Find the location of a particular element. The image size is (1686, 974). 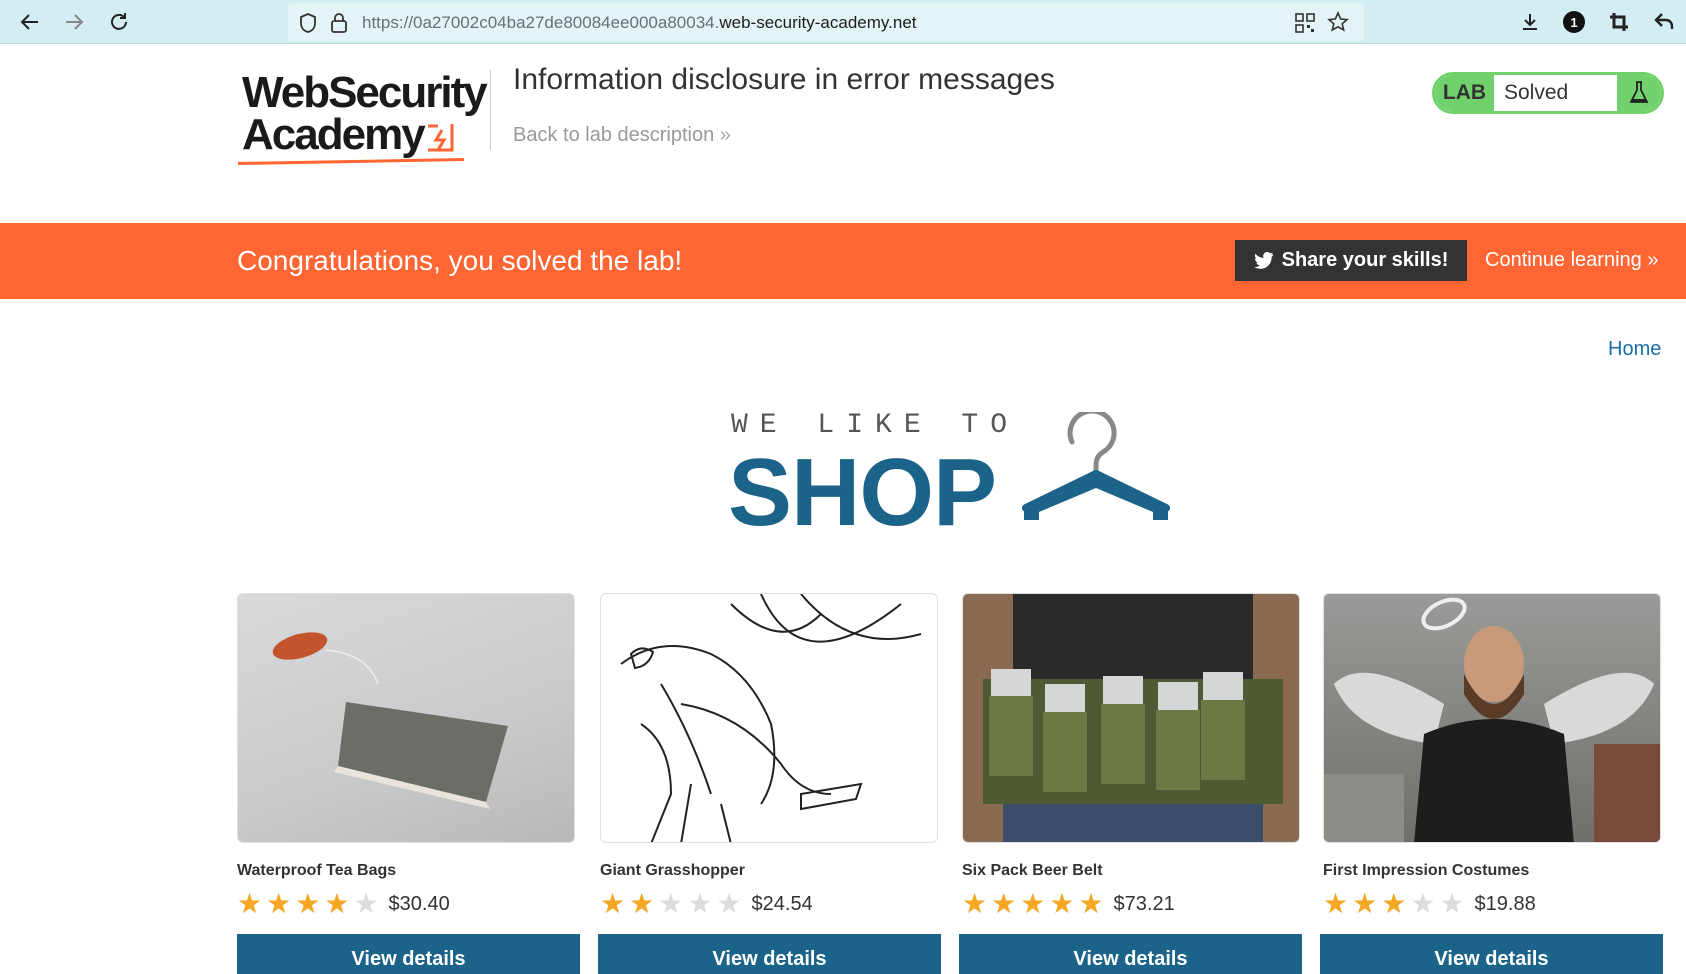

product-card: First Impression Costumes ★ ★ ★ ★ ★ $19.88 is located at coordinates (1492, 756).